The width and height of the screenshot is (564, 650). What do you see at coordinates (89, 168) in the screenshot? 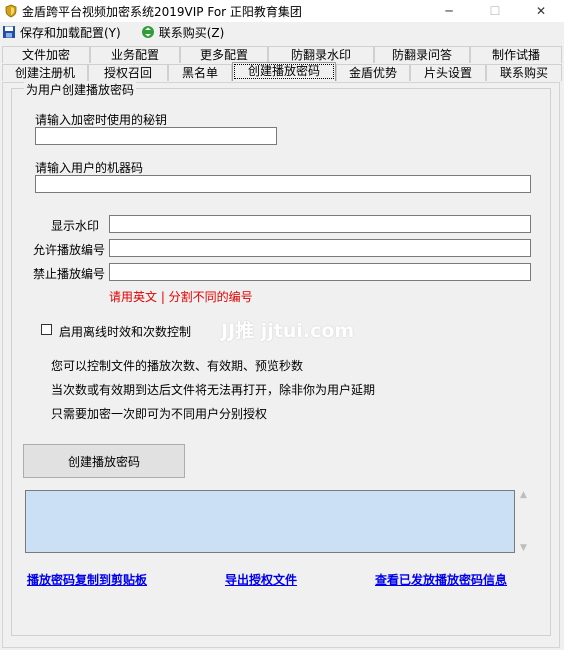
I see `machine-code-label: 请输入用户的机器码` at bounding box center [89, 168].